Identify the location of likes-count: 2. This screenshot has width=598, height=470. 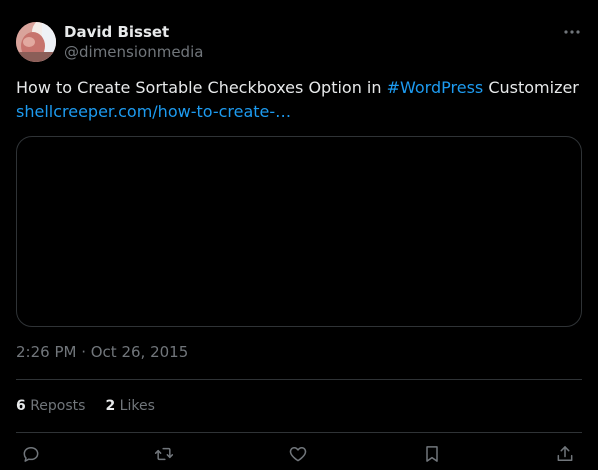
(110, 406).